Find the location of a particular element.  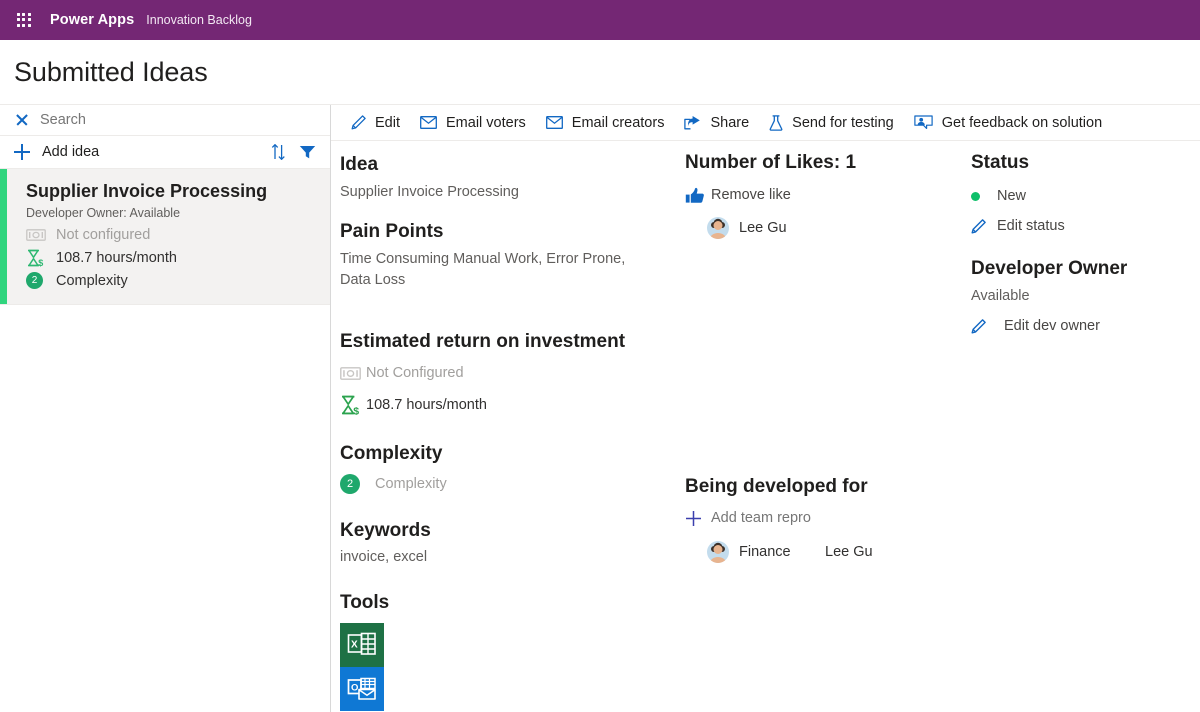

add-idea-button: Add idea is located at coordinates (154, 152).